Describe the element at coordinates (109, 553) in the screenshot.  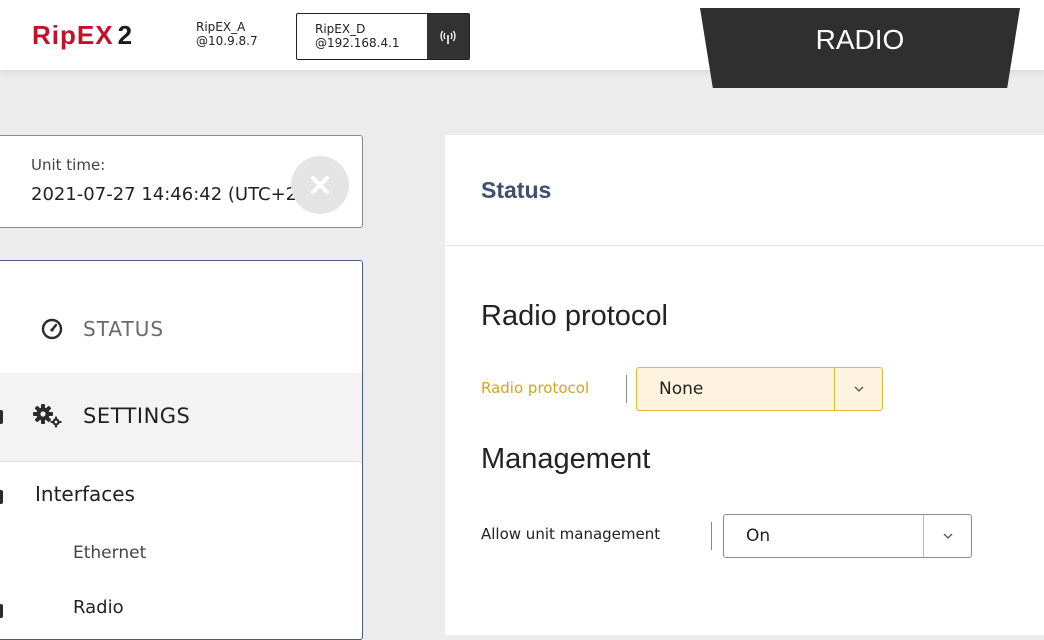
I see `menu-item-ethernet: Ethernet` at that location.